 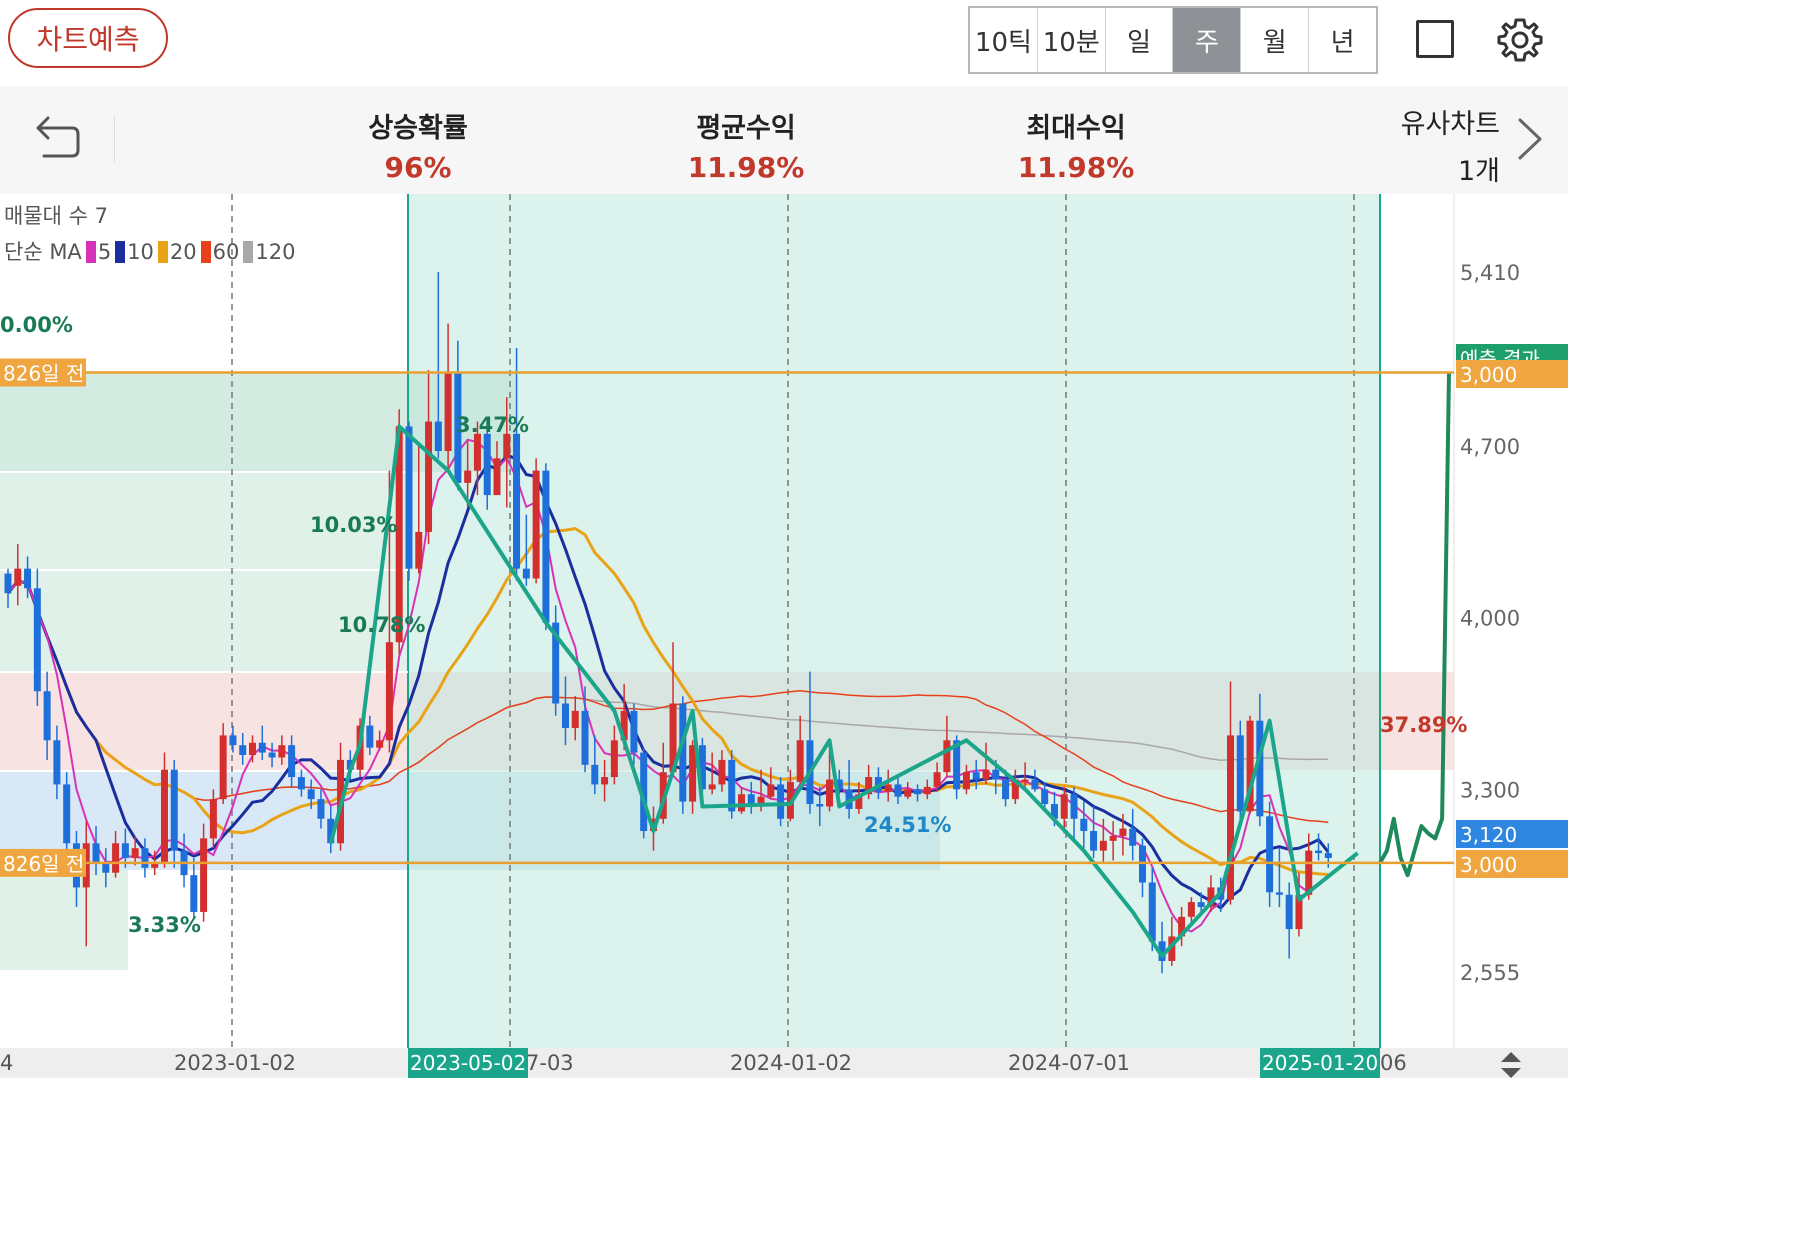 What do you see at coordinates (226, 252) in the screenshot?
I see `ma60-label: 60` at bounding box center [226, 252].